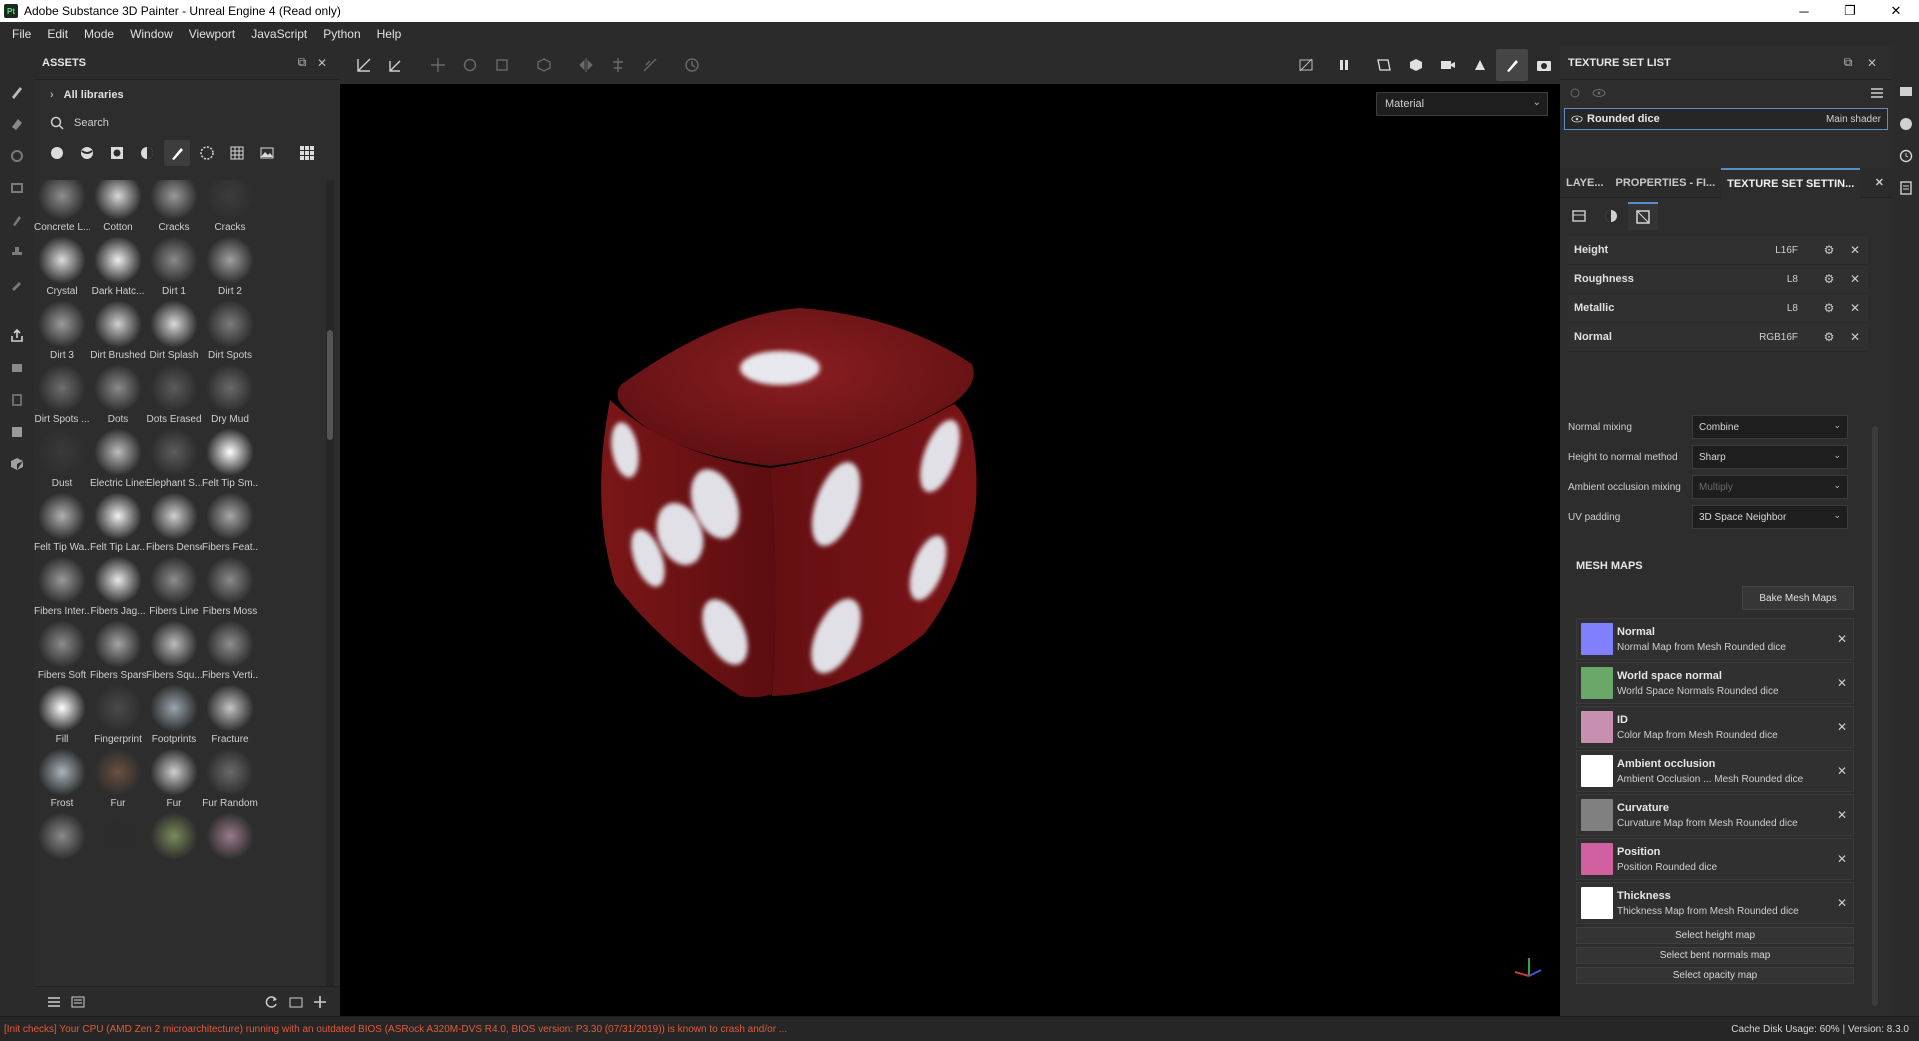 This screenshot has height=1041, width=1919. I want to click on display-settings-button, so click(1480, 65).